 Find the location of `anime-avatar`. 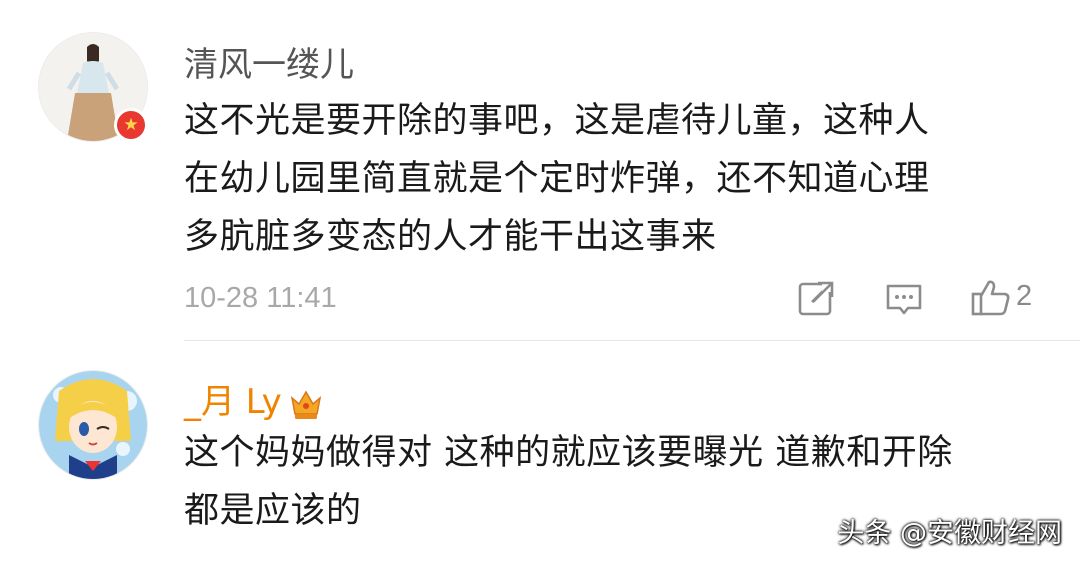

anime-avatar is located at coordinates (93, 425).